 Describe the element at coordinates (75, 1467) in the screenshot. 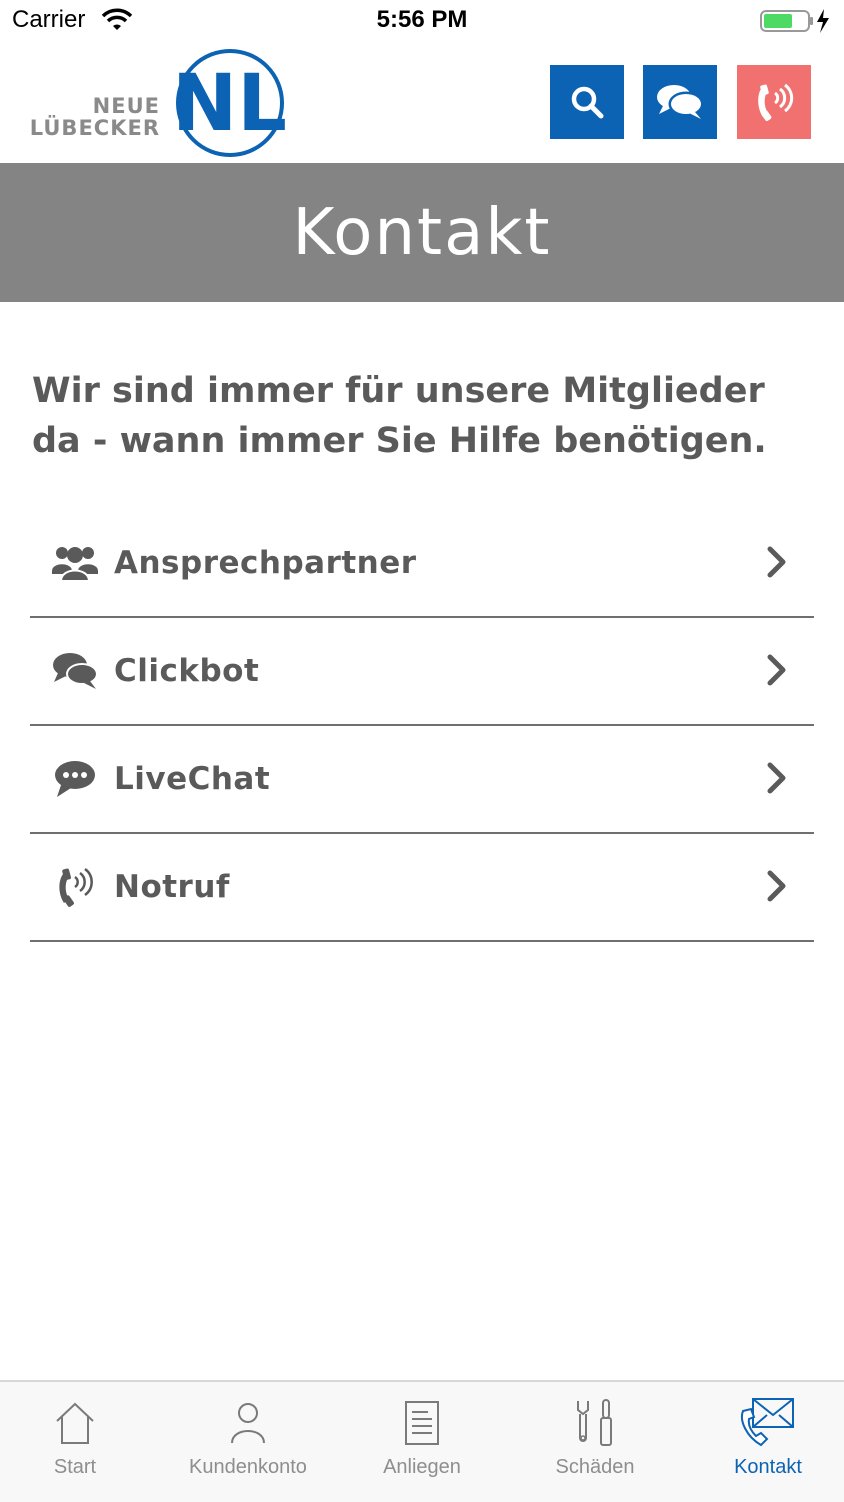

I see `tab-label: Start` at that location.